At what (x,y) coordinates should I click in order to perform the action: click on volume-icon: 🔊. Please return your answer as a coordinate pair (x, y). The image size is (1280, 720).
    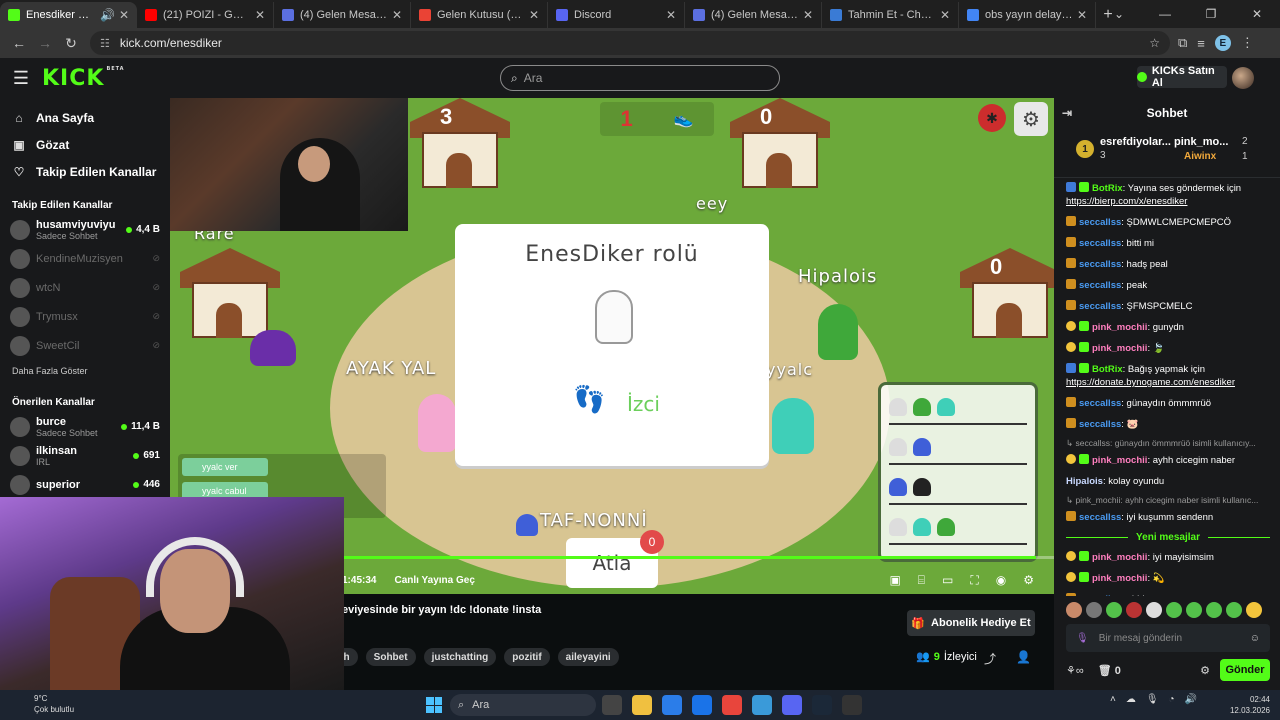
    Looking at the image, I should click on (1191, 699).